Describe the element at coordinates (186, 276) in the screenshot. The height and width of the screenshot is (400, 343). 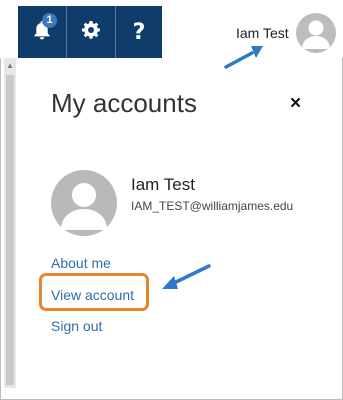
I see `annotation-arrow-view-account` at that location.